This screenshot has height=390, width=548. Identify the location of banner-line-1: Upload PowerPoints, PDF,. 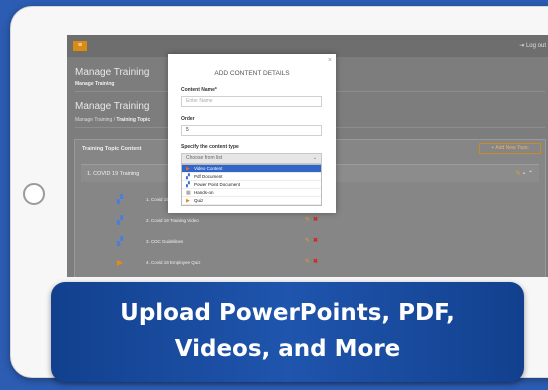
(287, 313).